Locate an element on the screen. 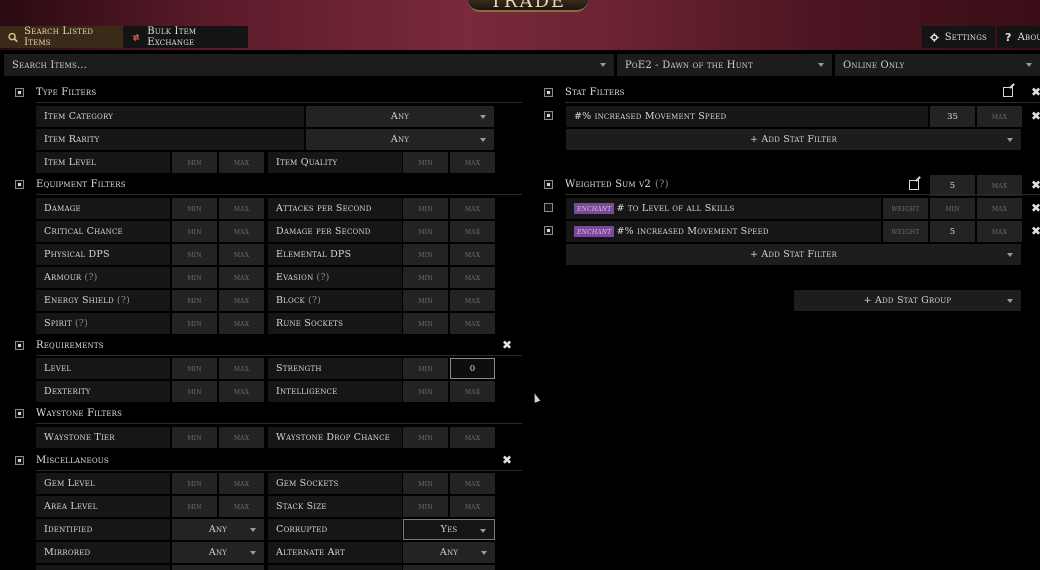 The width and height of the screenshot is (1040, 570). requirements-toggle is located at coordinates (19, 345).